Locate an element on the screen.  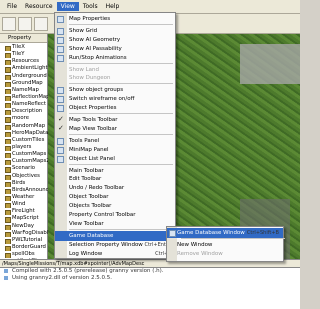
property-tab: Property is located at coordinates (23, 38).